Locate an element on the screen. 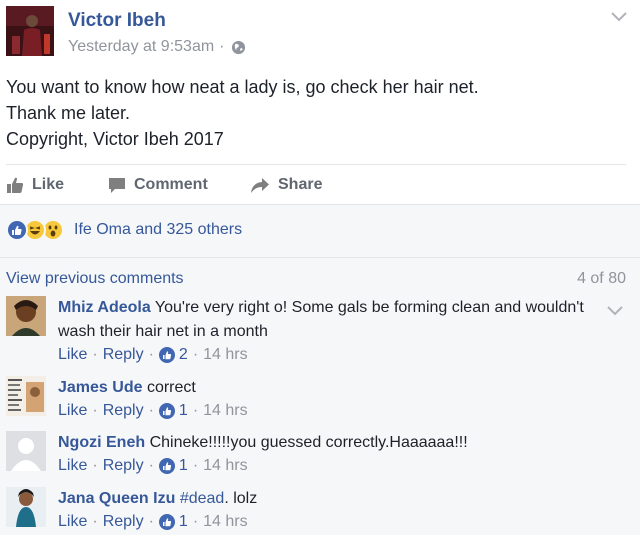 This screenshot has height=535, width=640. comment-body: wash their hair net in a month is located at coordinates (163, 331).